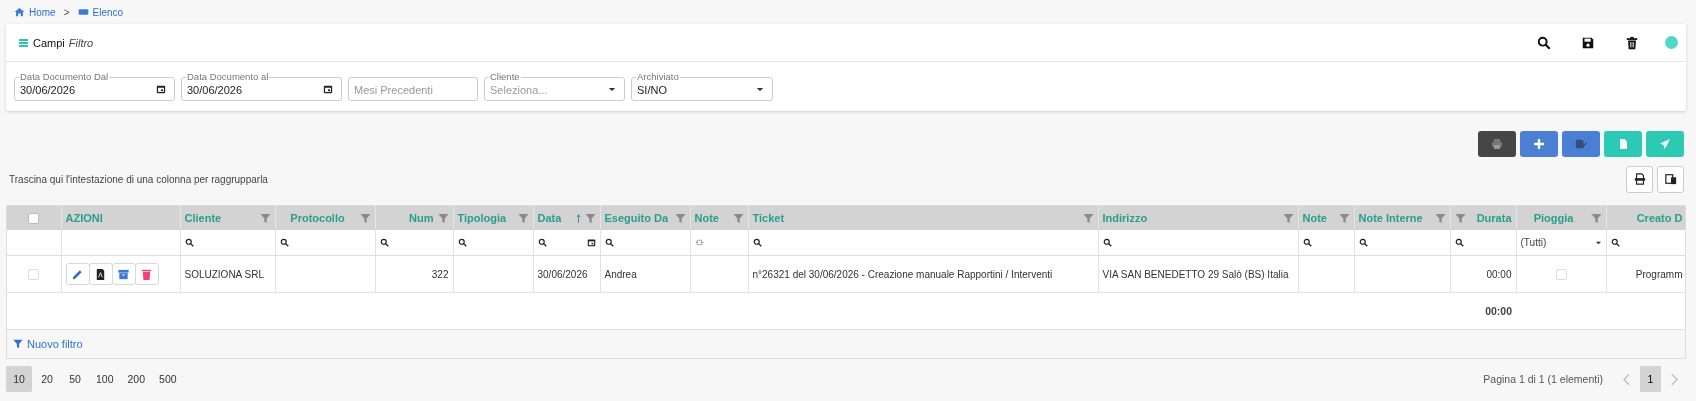  What do you see at coordinates (658, 77) in the screenshot?
I see `field-label: Archiviato` at bounding box center [658, 77].